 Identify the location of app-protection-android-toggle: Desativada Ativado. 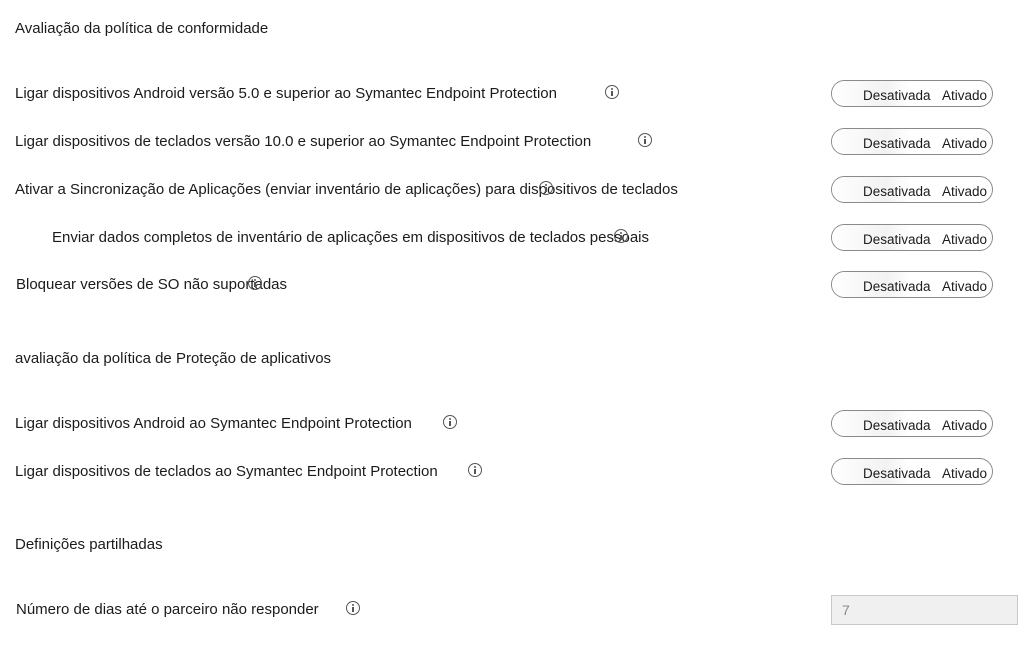
(912, 423).